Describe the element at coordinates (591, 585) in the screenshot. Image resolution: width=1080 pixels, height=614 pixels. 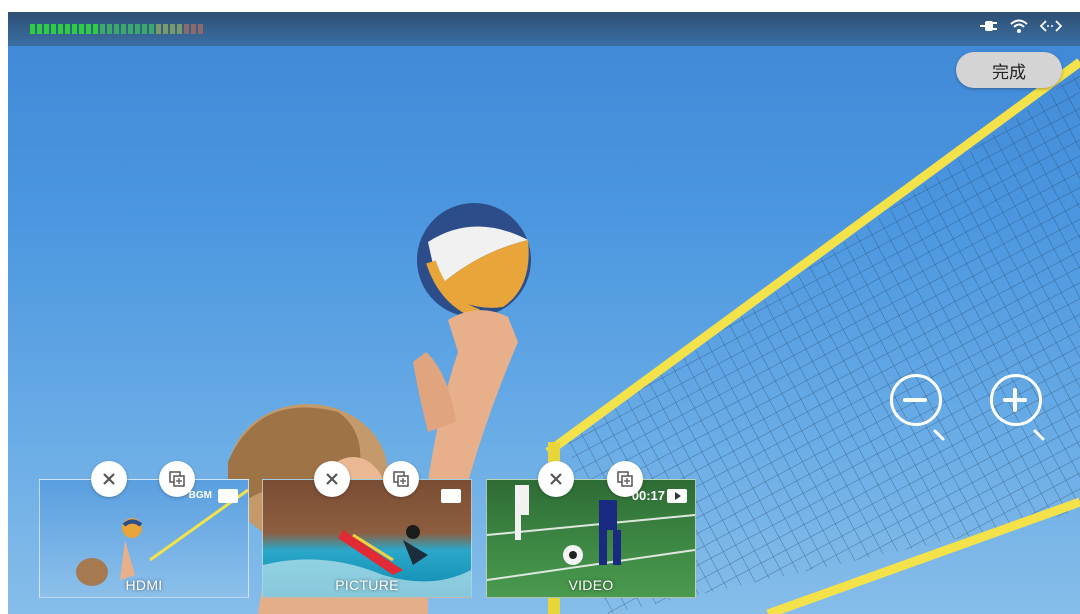
I see `source-label: VIDEO` at that location.